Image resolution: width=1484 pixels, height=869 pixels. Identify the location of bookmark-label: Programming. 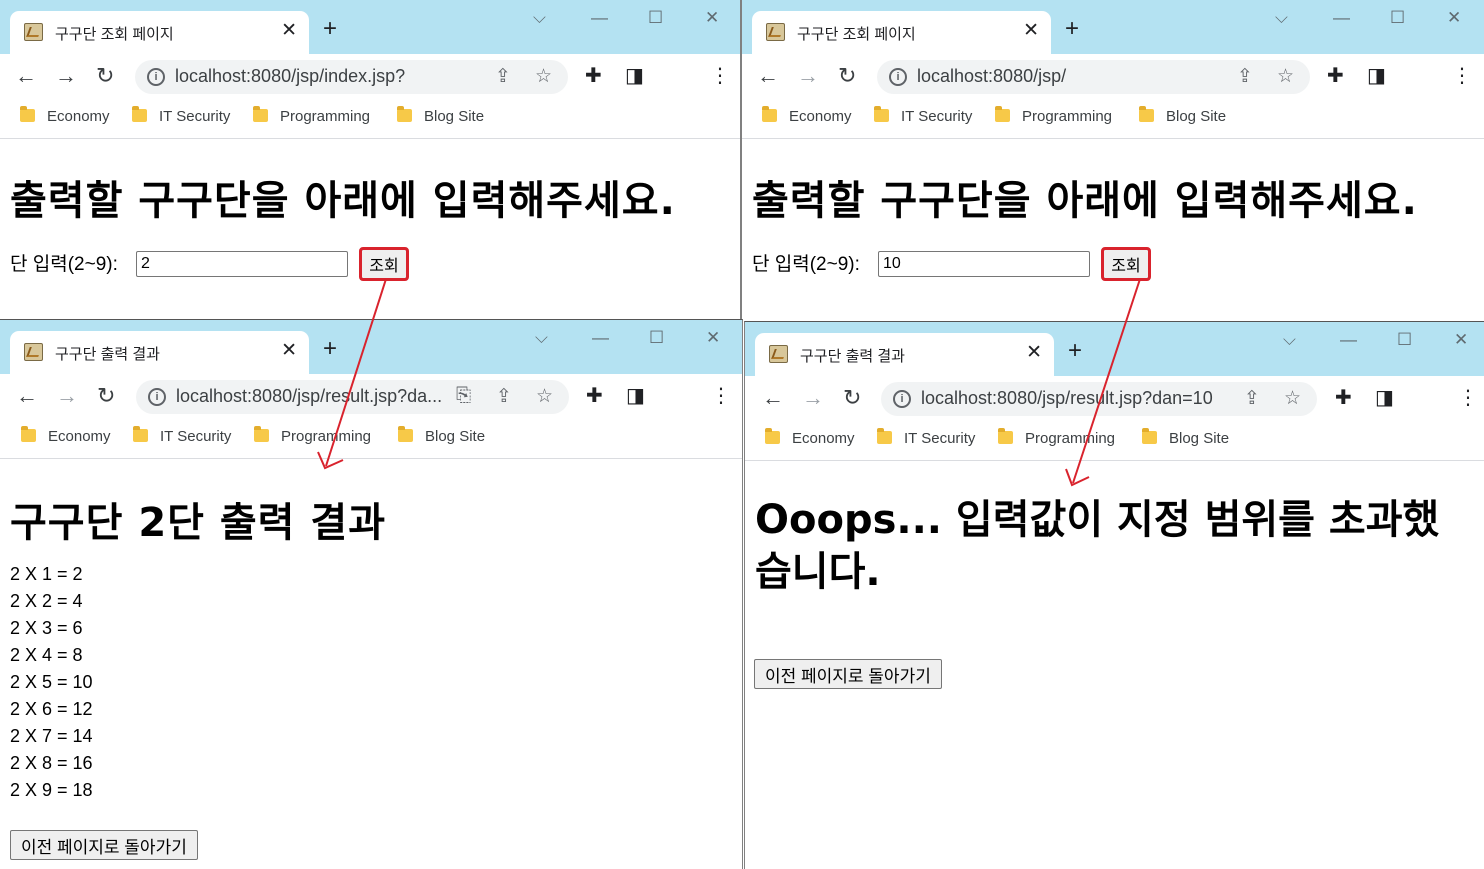
(326, 436).